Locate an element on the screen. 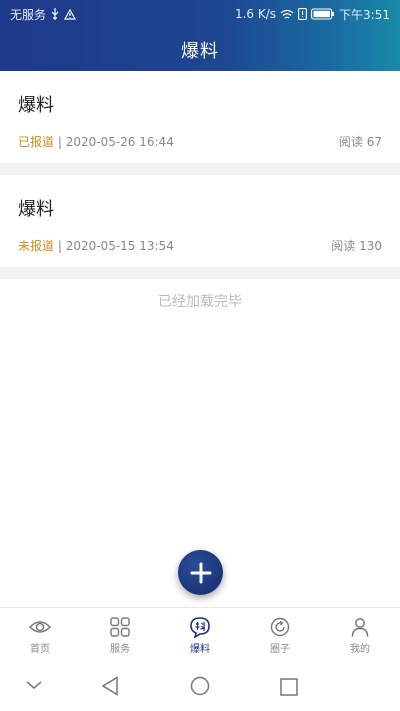  tab-home: 首页 is located at coordinates (40, 633).